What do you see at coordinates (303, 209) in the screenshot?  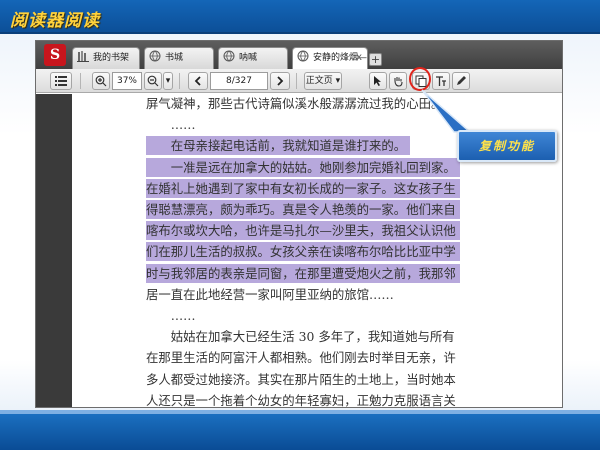 I see `text-line: 得聪慧漂亮，颇为乖巧。真是令人艳羡的一家。他们来自` at bounding box center [303, 209].